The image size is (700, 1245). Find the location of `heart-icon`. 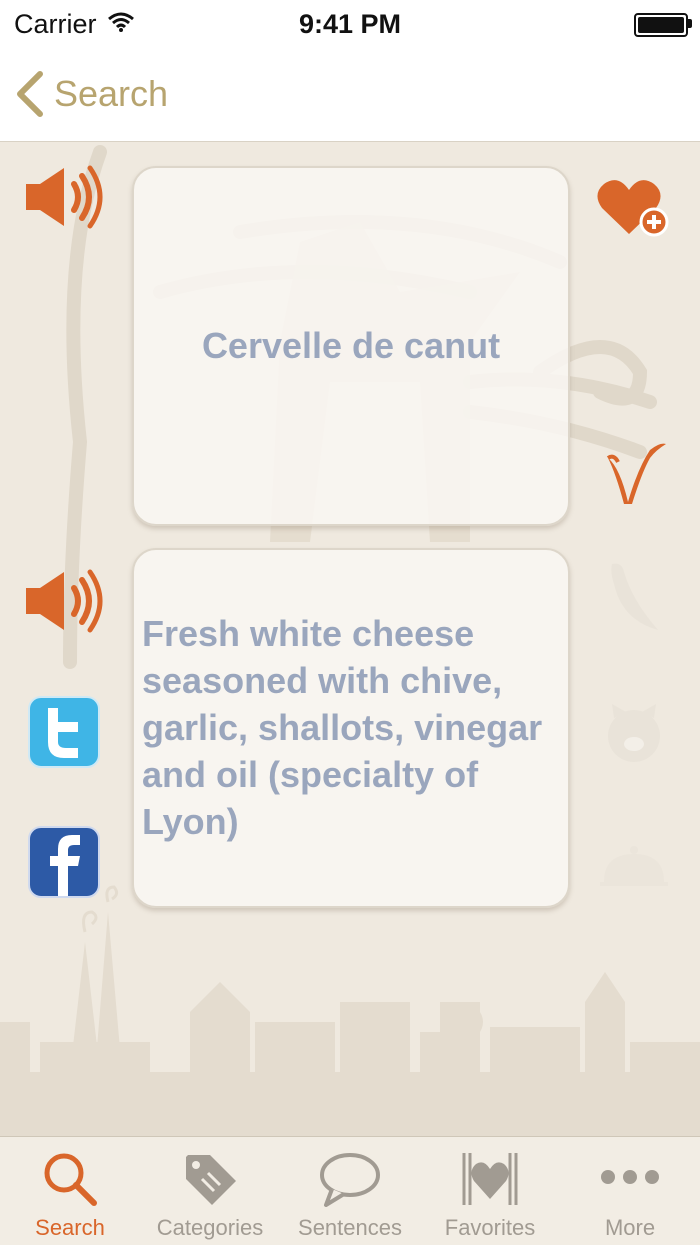

heart-icon is located at coordinates (490, 1179).